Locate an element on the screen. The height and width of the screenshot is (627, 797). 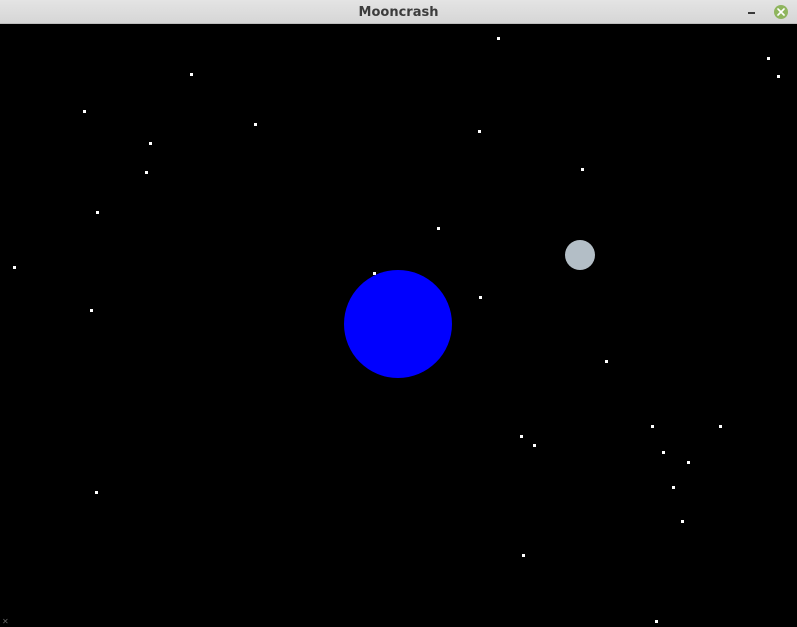
moon is located at coordinates (580, 255).